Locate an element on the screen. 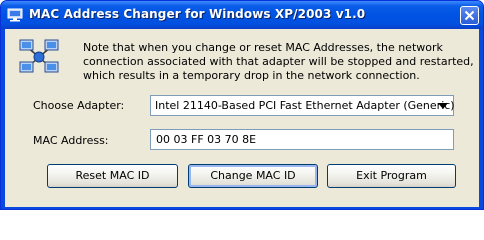 The image size is (484, 240). network-icon is located at coordinates (15, 15).